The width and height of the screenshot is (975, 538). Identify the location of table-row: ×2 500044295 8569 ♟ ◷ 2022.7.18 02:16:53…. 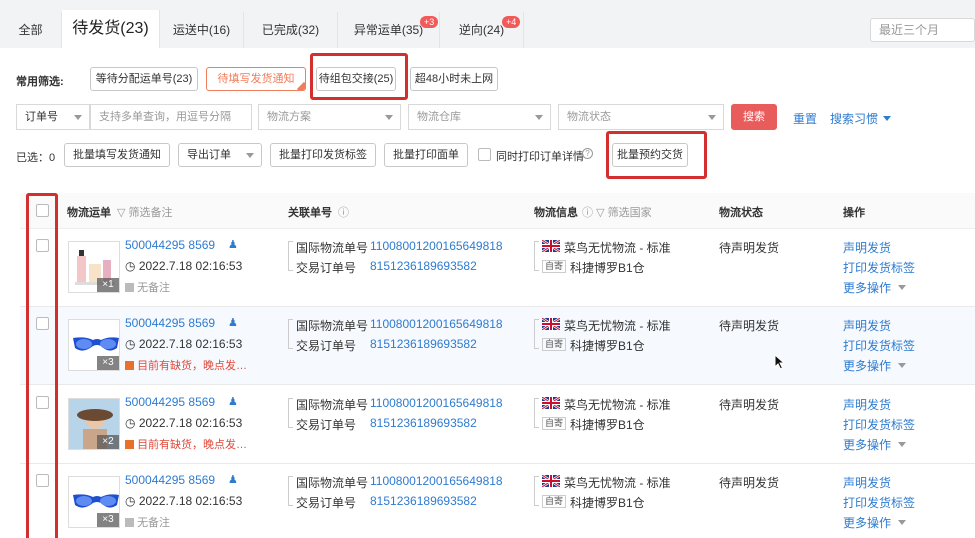
(497, 425).